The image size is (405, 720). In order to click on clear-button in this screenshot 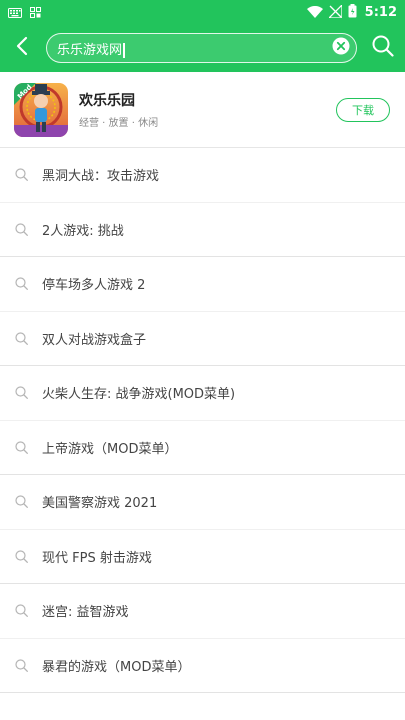, I will do `click(341, 48)`.